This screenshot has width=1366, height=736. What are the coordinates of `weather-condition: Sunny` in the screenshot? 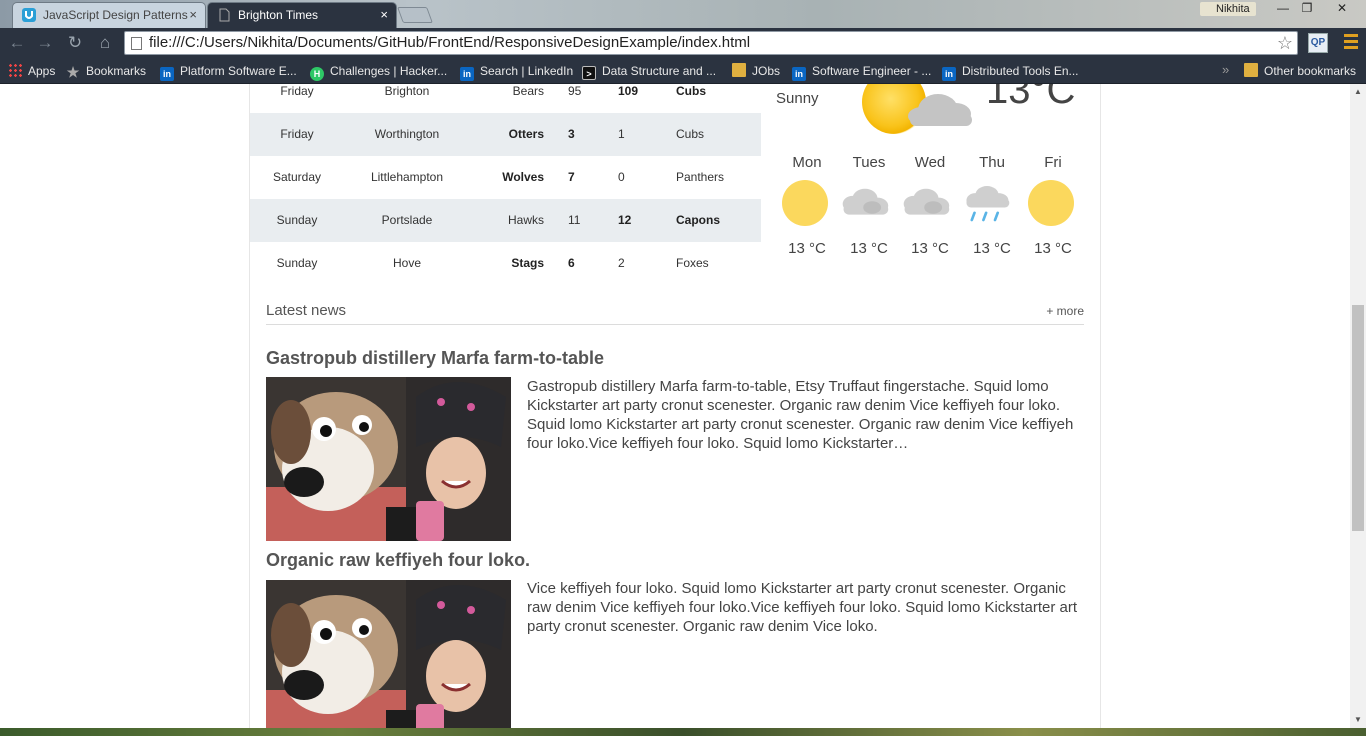 It's located at (797, 98).